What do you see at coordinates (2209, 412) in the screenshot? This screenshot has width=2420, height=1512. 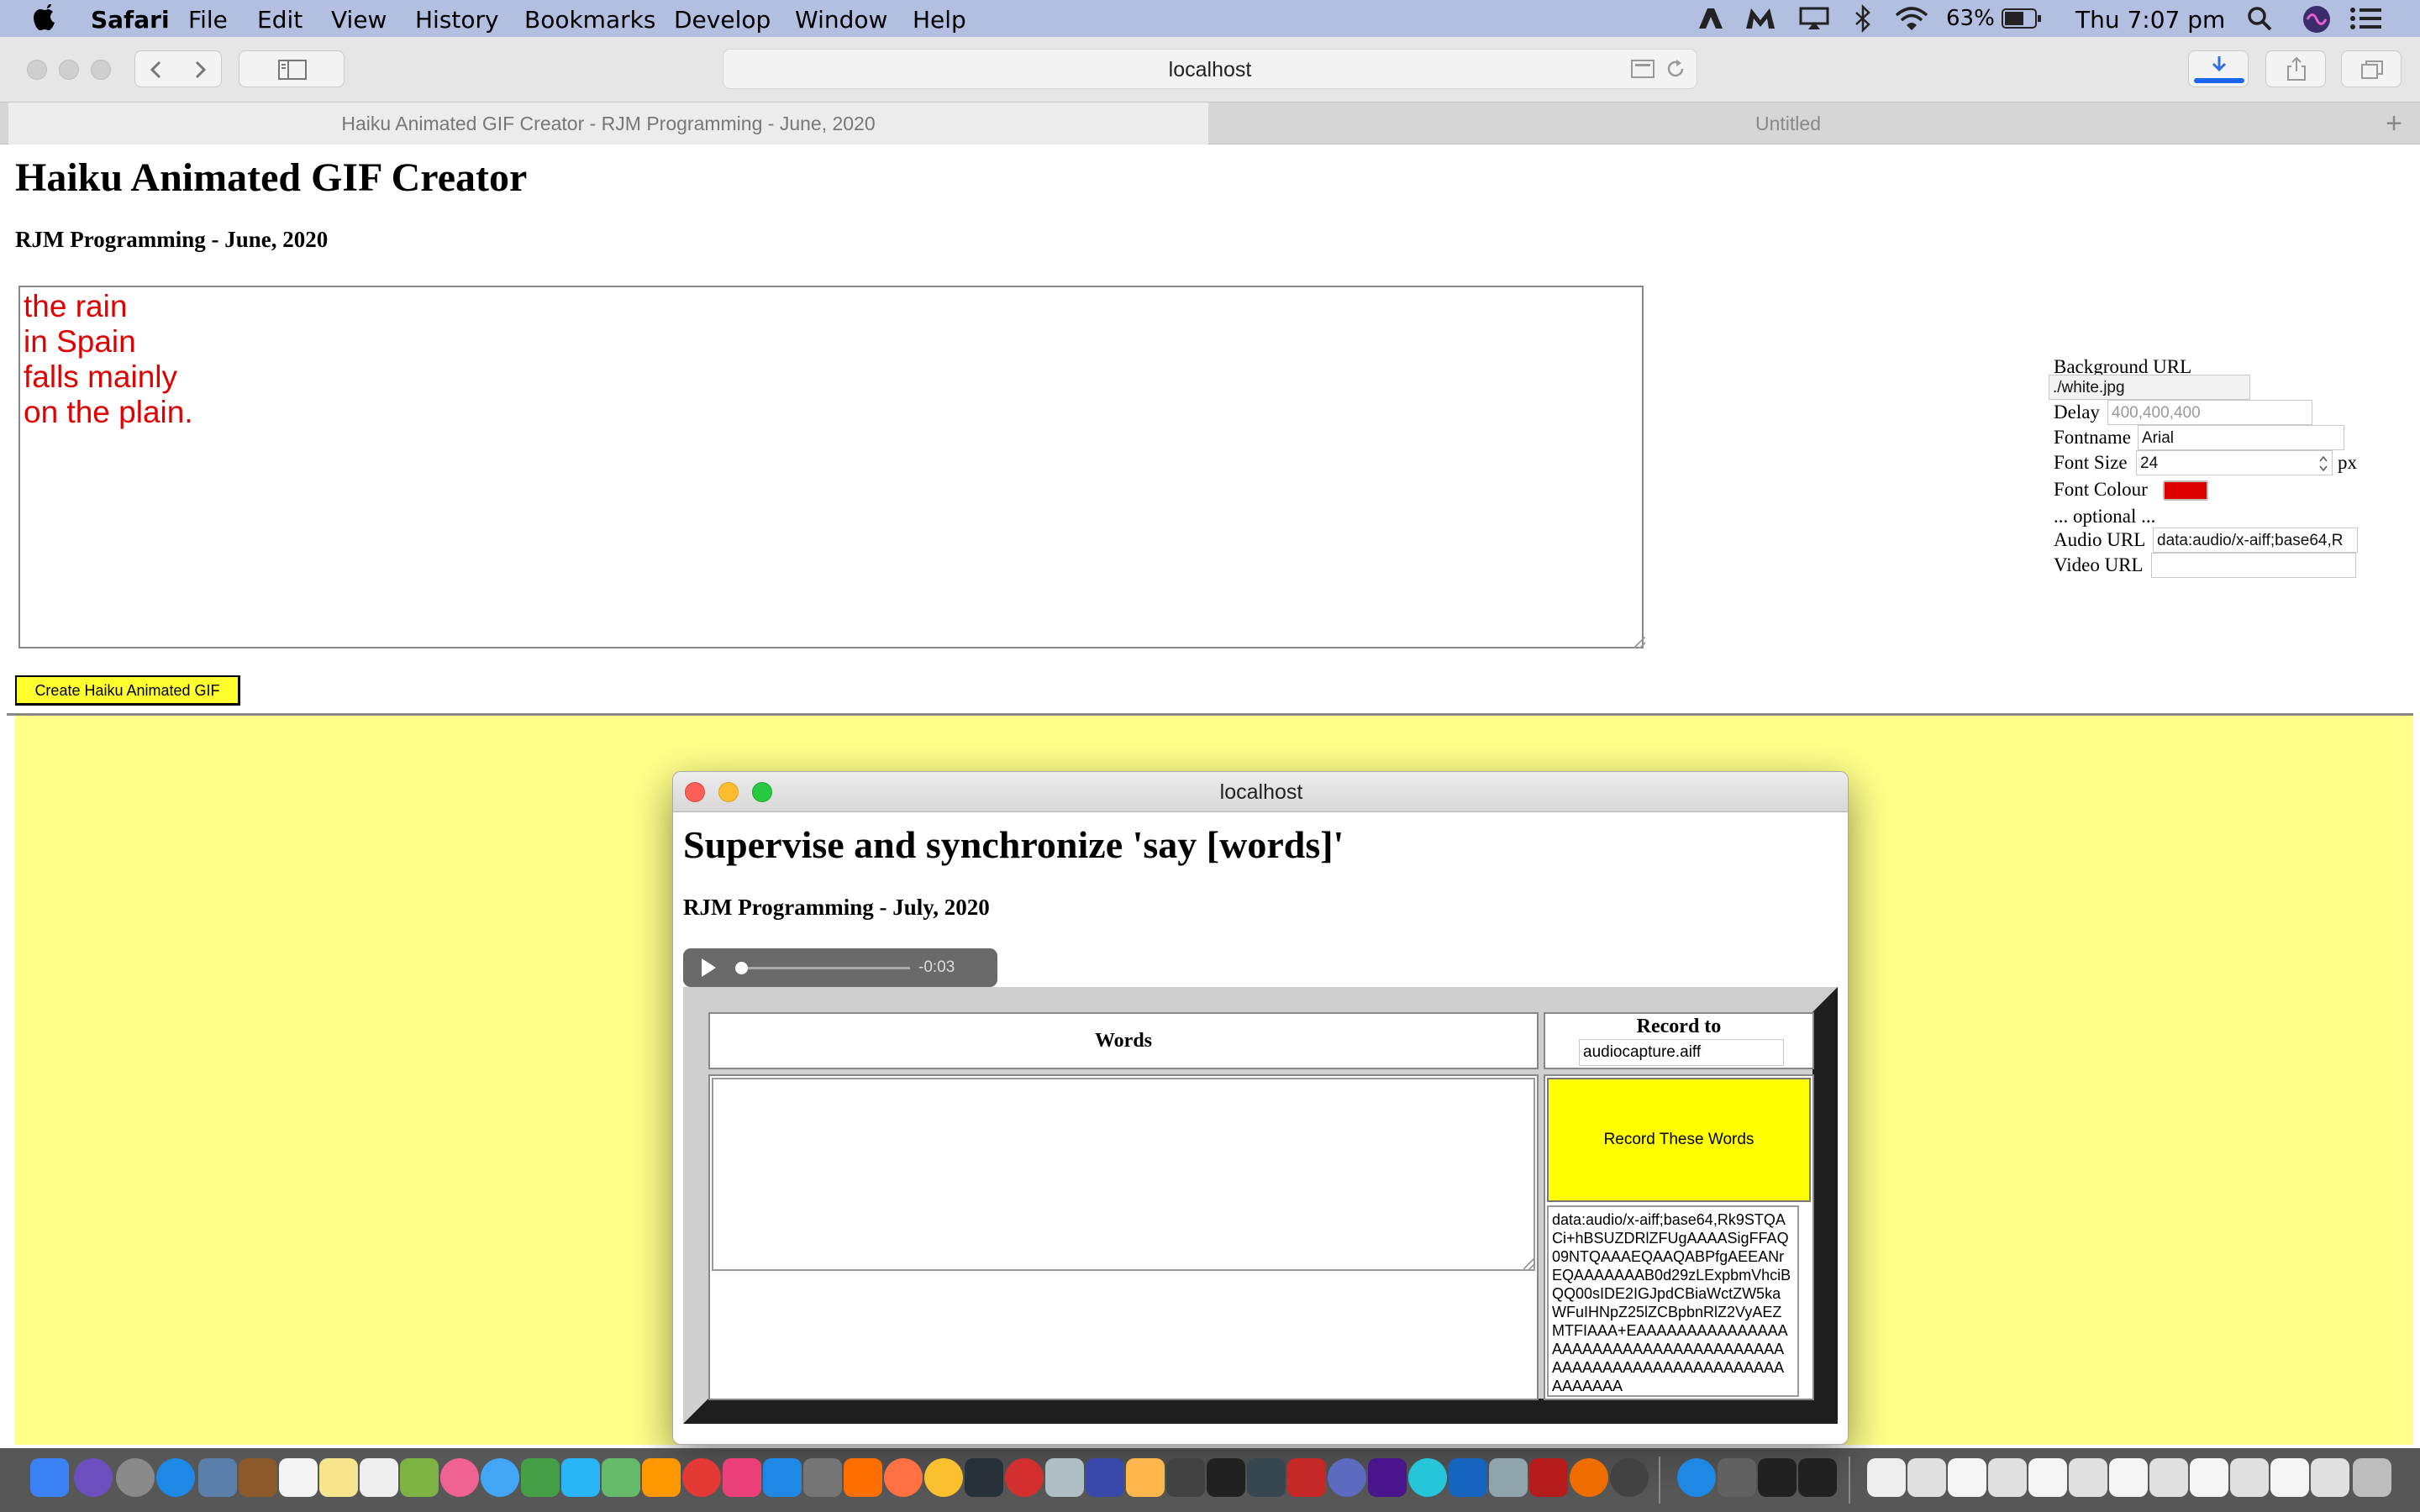 I see `delay-input: 400,400,400` at bounding box center [2209, 412].